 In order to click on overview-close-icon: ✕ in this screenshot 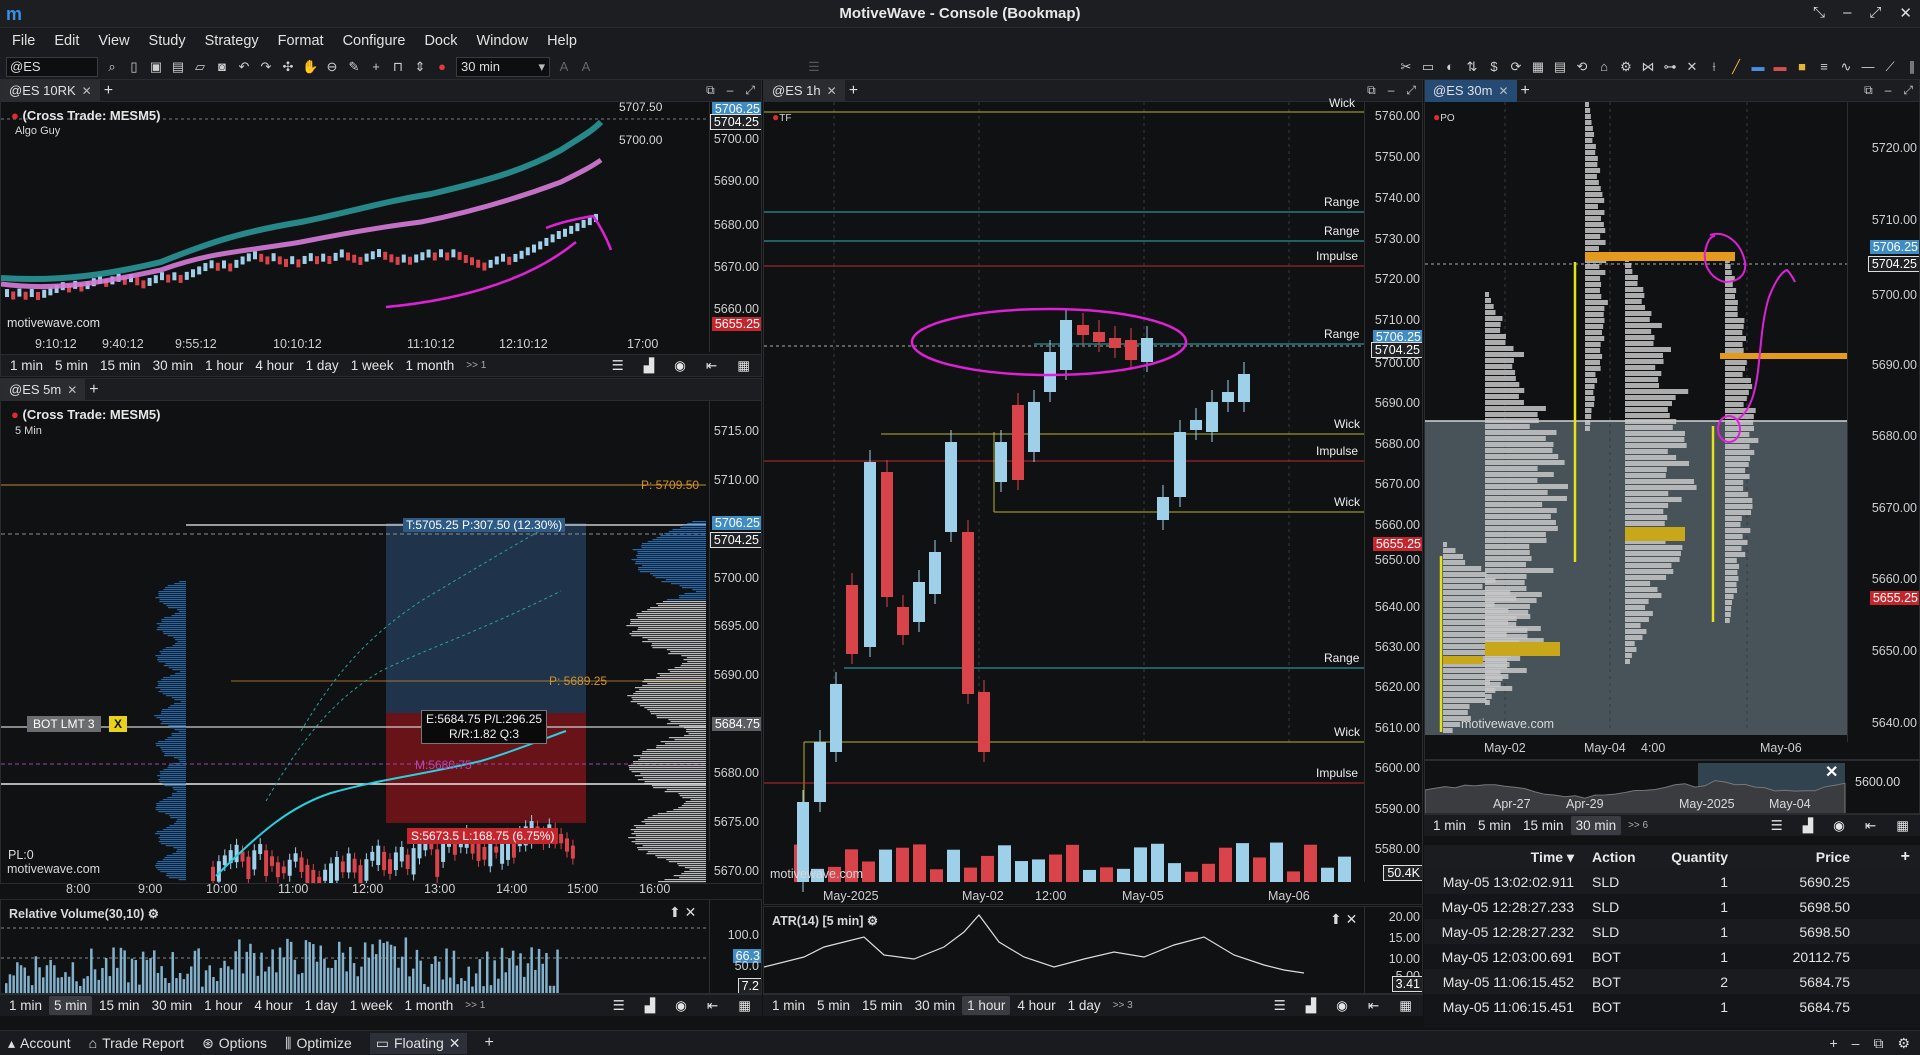, I will do `click(1831, 772)`.